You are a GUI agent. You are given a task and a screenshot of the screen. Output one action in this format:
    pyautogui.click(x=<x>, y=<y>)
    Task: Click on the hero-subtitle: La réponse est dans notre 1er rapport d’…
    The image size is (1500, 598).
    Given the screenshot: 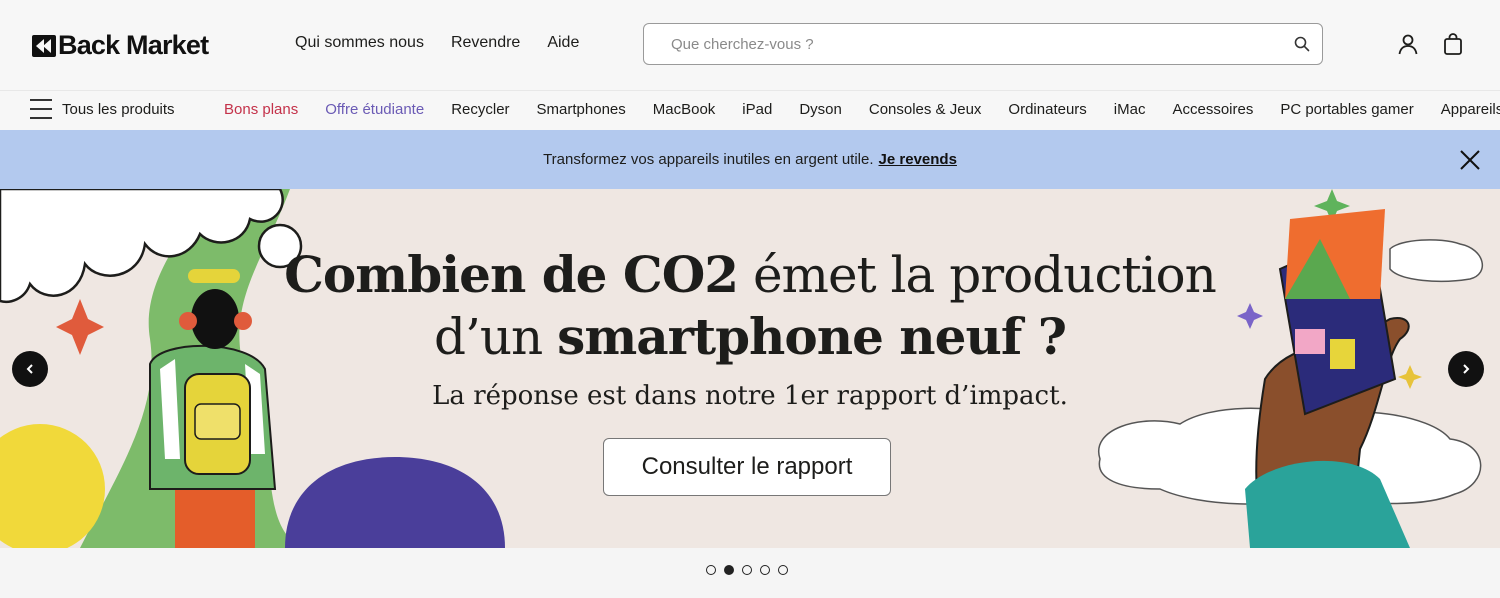 What is the action you would take?
    pyautogui.click(x=750, y=396)
    